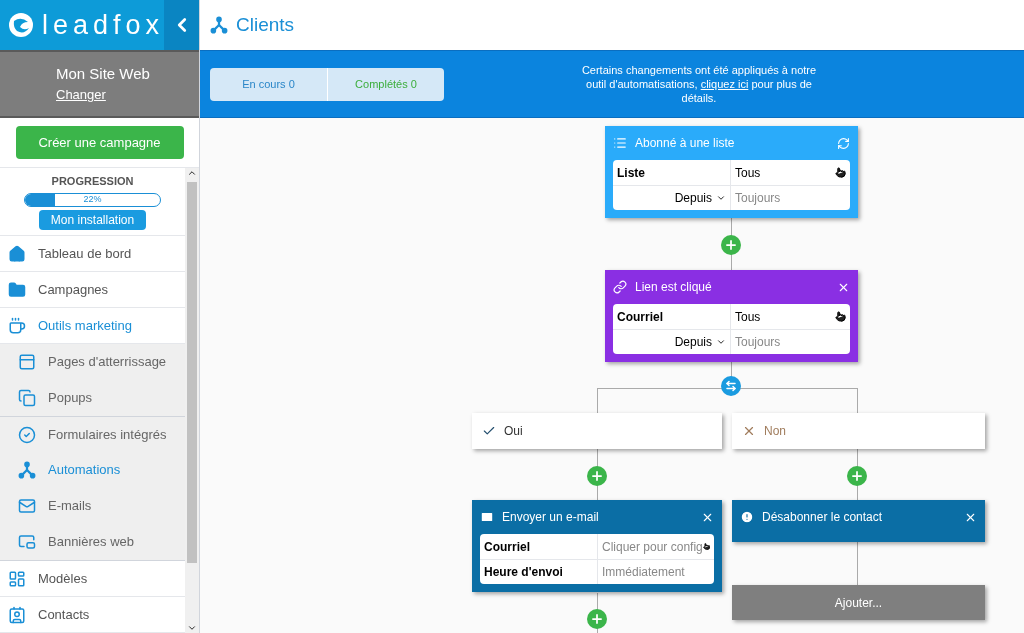  I want to click on nav-label: Campagnes, so click(73, 289).